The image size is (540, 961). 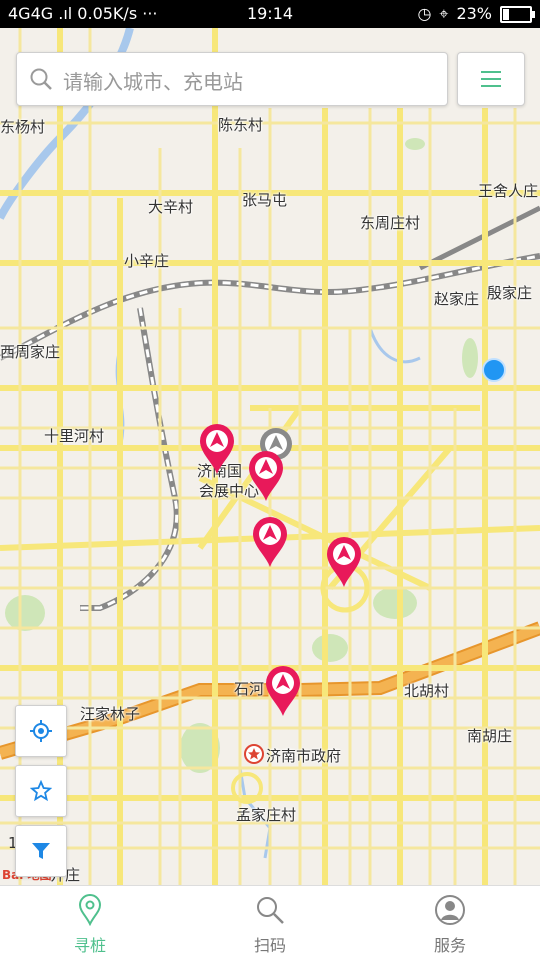 What do you see at coordinates (474, 13) in the screenshot?
I see `battery-percent: 23%` at bounding box center [474, 13].